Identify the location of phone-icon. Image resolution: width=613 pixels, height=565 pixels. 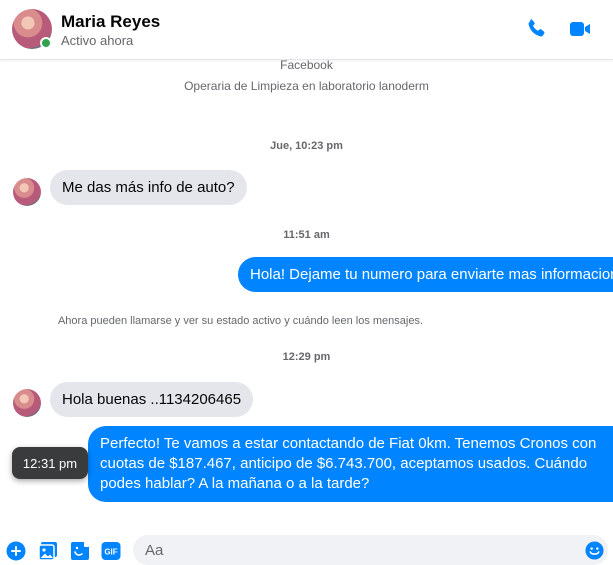
(536, 29).